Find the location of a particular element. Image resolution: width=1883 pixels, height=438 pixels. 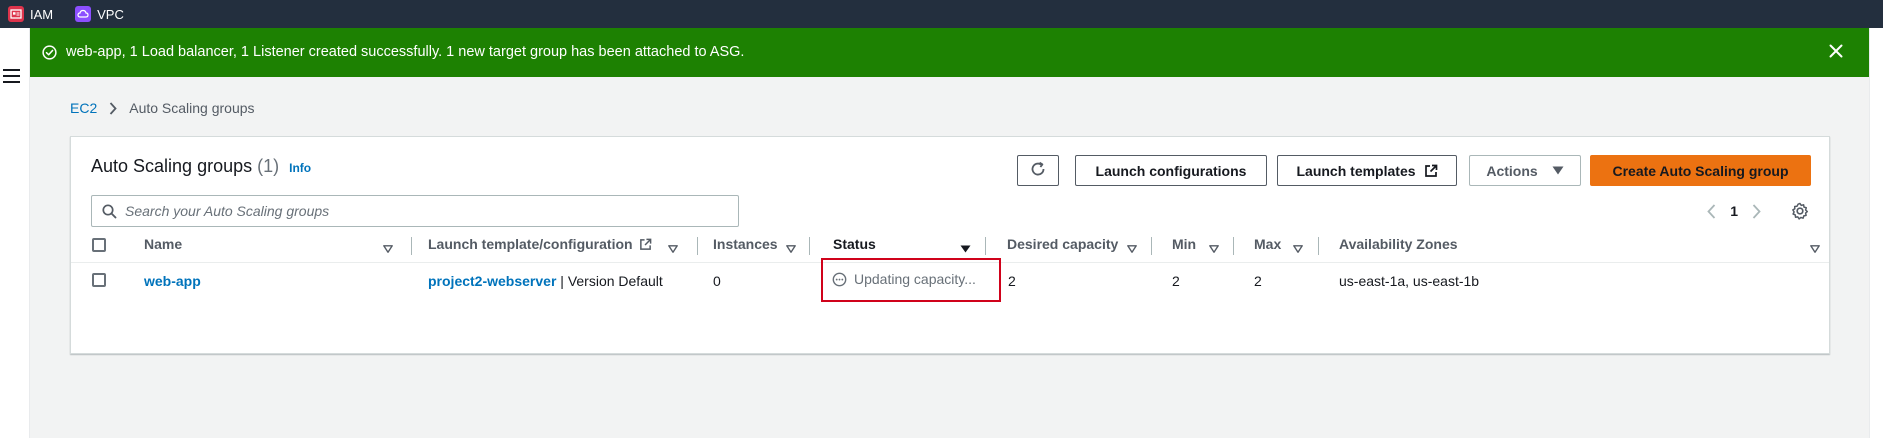

launch-configurations-label: Launch configurations is located at coordinates (1171, 170).